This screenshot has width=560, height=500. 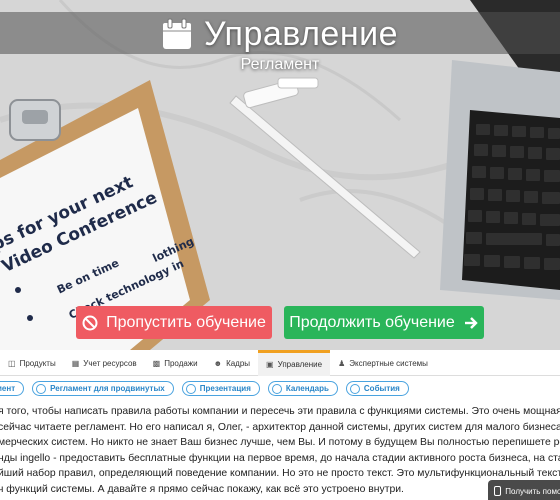 I want to click on tab-management-label: Управление, so click(x=300, y=364).